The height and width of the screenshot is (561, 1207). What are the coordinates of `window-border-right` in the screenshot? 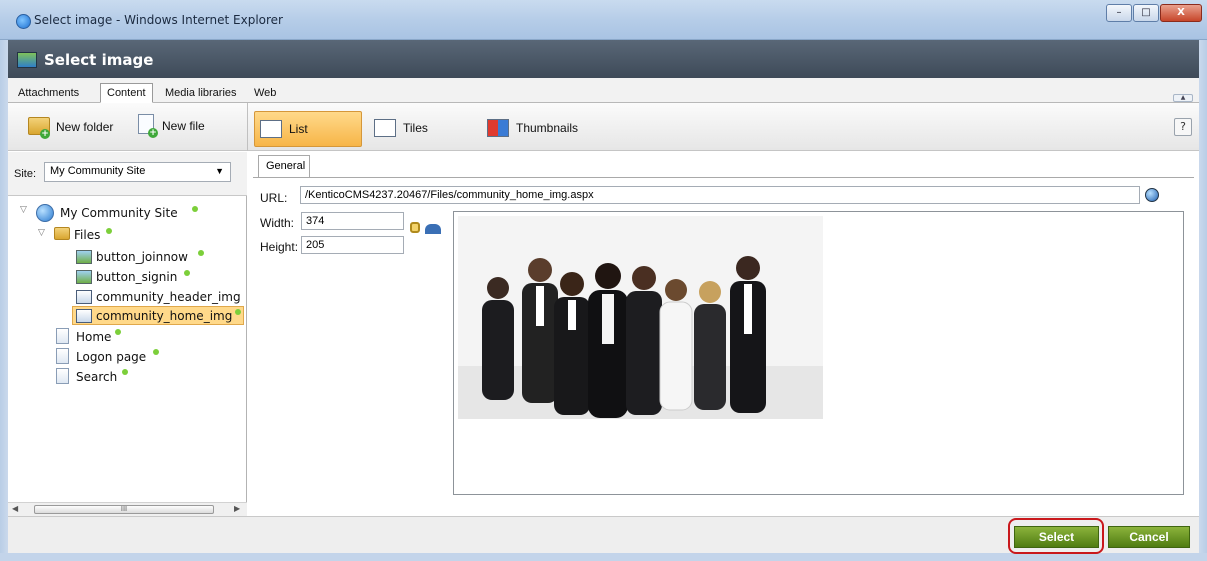 It's located at (1203, 300).